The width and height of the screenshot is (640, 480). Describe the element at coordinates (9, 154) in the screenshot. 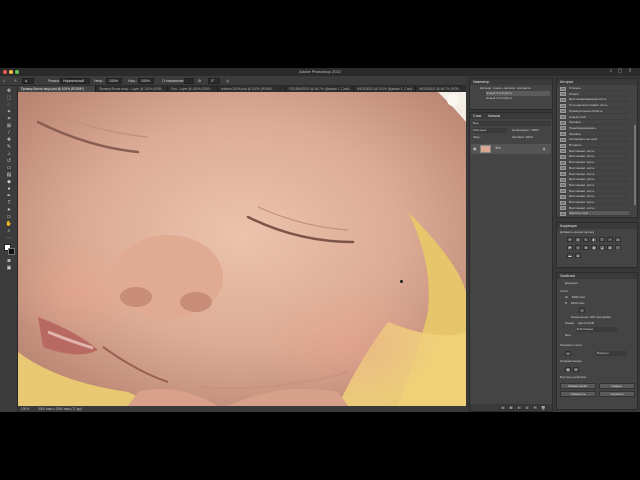

I see `stamp-tool-icon: ⊥` at that location.